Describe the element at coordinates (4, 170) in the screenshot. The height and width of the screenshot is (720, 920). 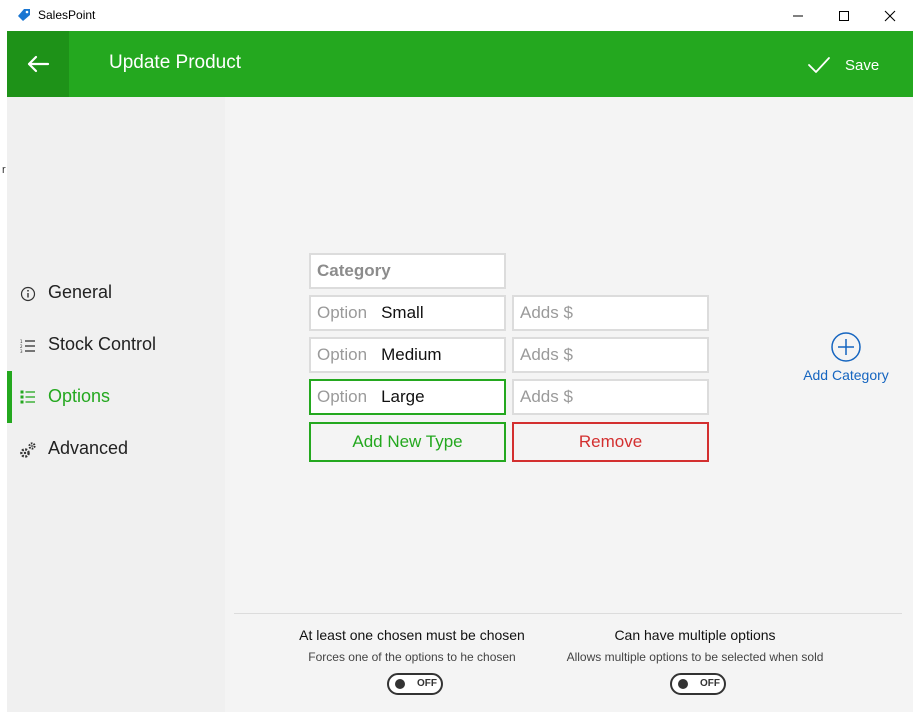
I see `stray-text: r` at that location.